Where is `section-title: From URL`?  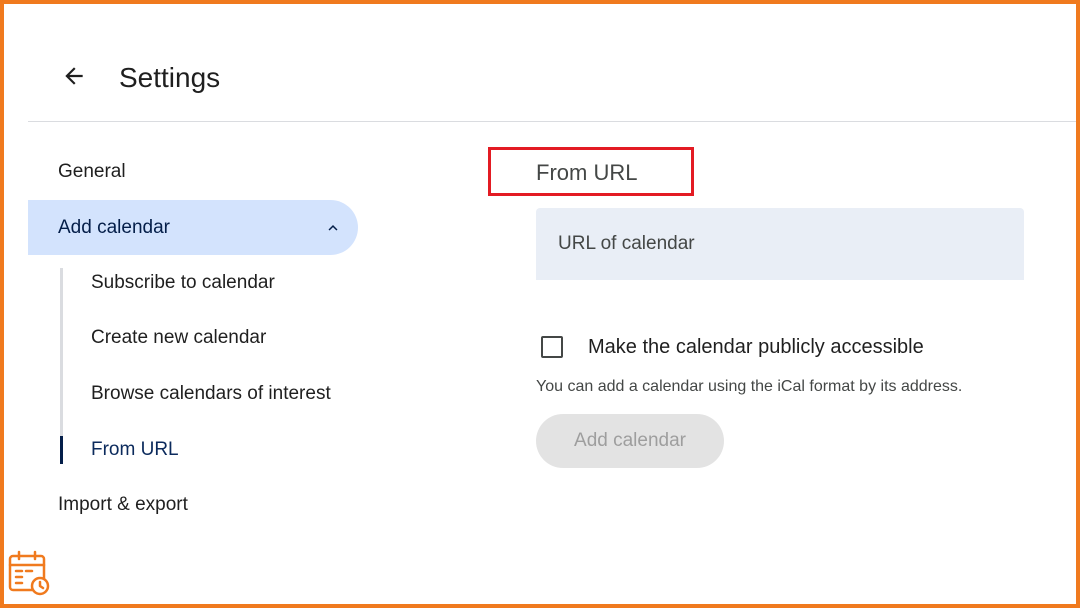
section-title: From URL is located at coordinates (587, 172).